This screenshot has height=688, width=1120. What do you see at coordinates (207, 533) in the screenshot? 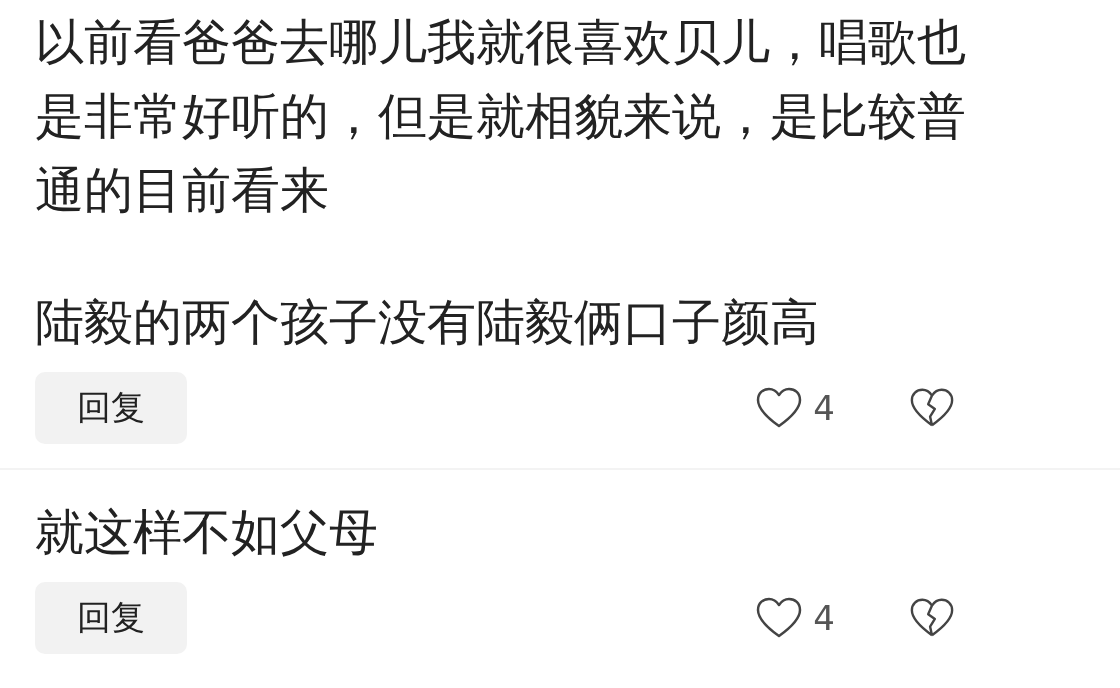
I see `comment-text: 就这样不如父母` at bounding box center [207, 533].